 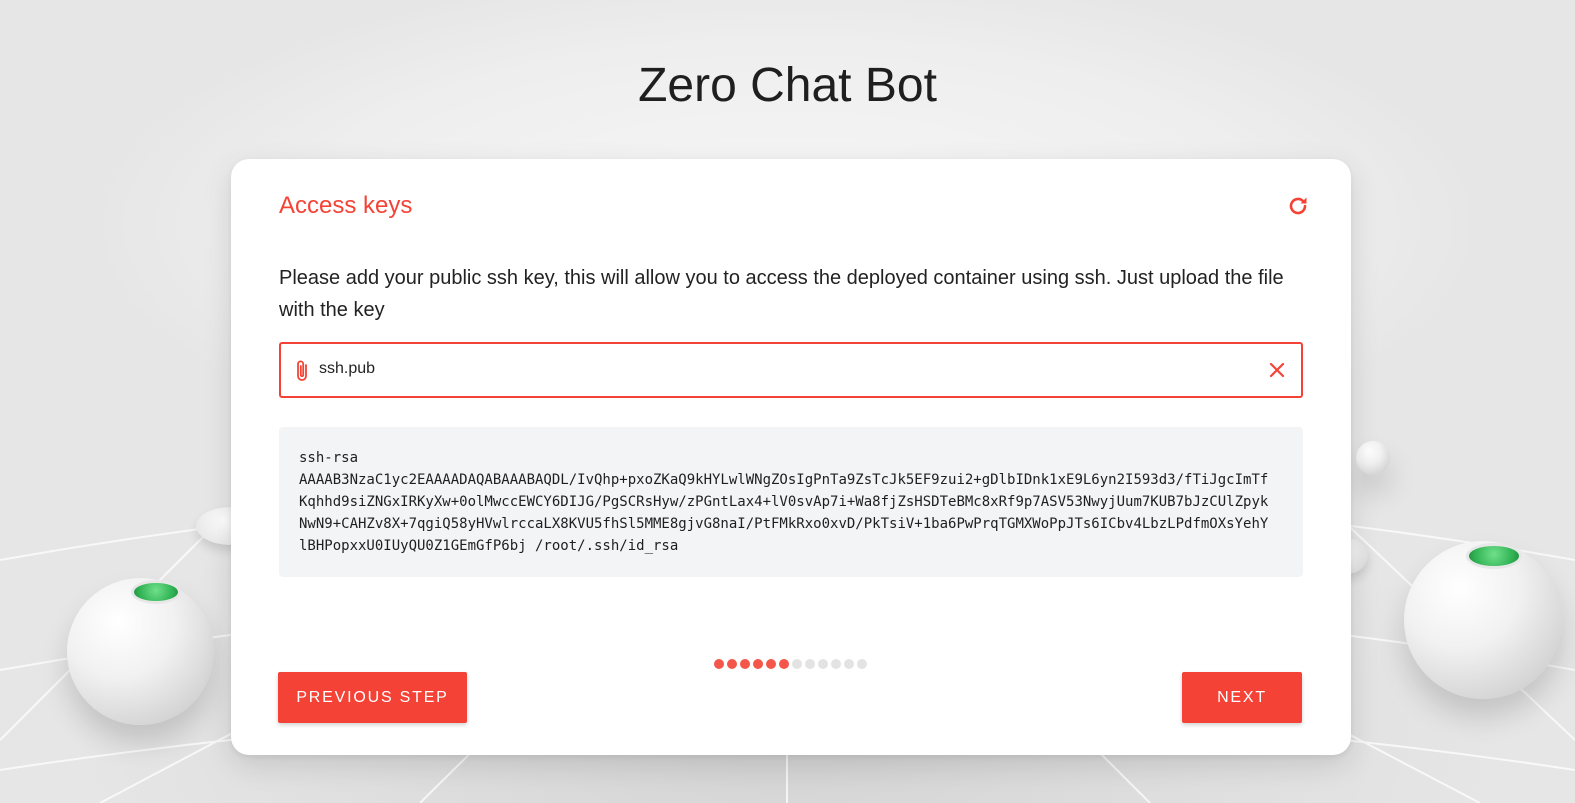 What do you see at coordinates (1494, 556) in the screenshot?
I see `sphere-cap-right` at bounding box center [1494, 556].